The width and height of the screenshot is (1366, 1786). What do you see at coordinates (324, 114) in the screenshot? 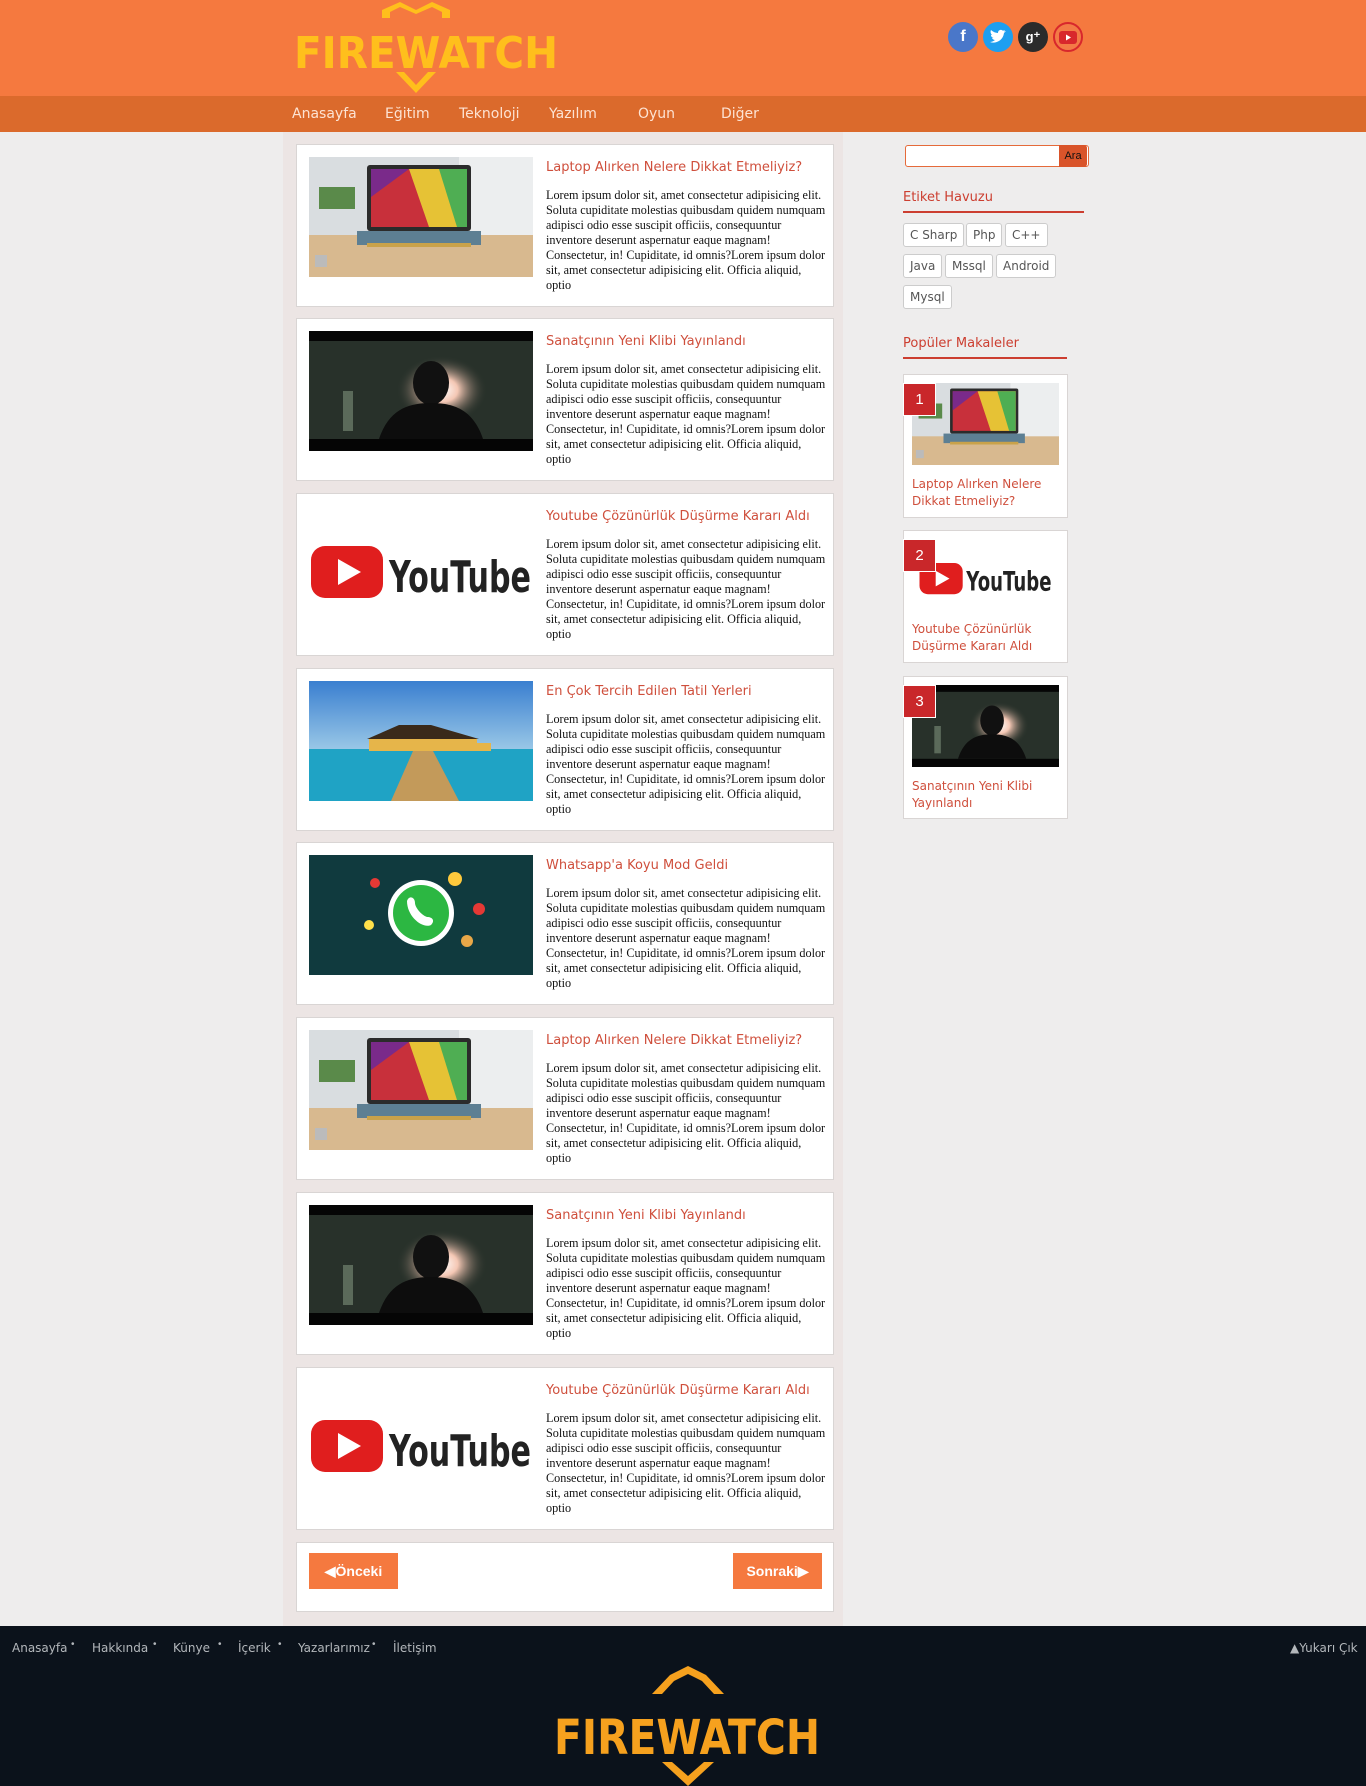
I see `nav-item-anasayfa: Anasayfa` at bounding box center [324, 114].